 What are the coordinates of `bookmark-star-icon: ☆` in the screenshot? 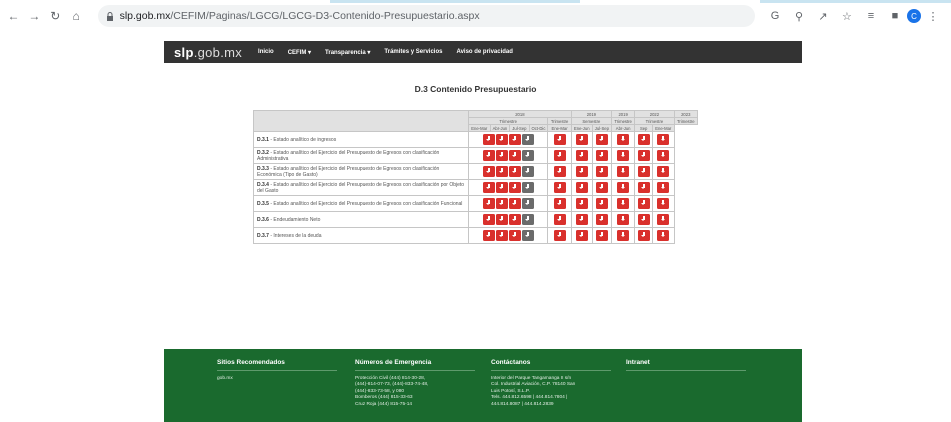 It's located at (847, 16).